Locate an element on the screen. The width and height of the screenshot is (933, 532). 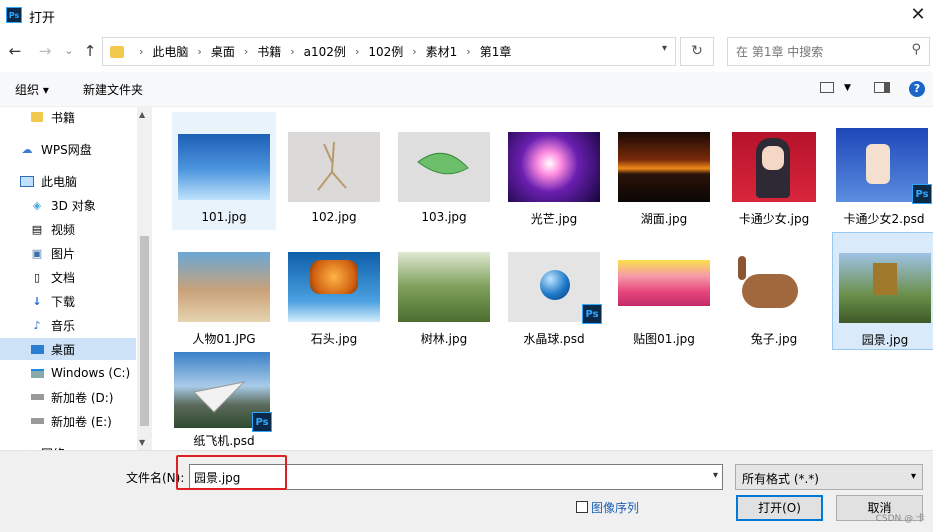
search-box: ⚲ is located at coordinates (828, 51).